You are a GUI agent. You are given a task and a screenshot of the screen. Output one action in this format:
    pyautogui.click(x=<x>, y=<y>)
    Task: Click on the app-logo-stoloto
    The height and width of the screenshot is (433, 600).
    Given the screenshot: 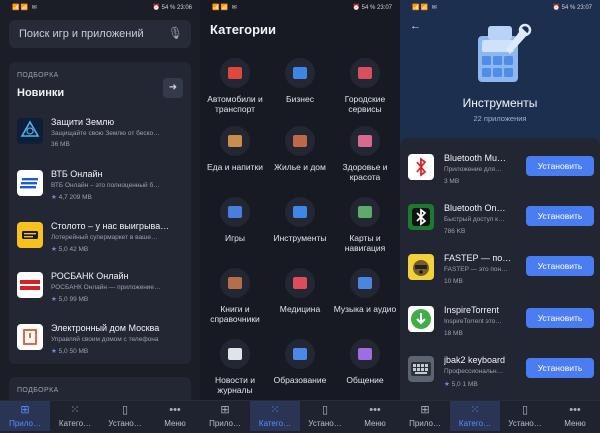 What is the action you would take?
    pyautogui.click(x=30, y=235)
    